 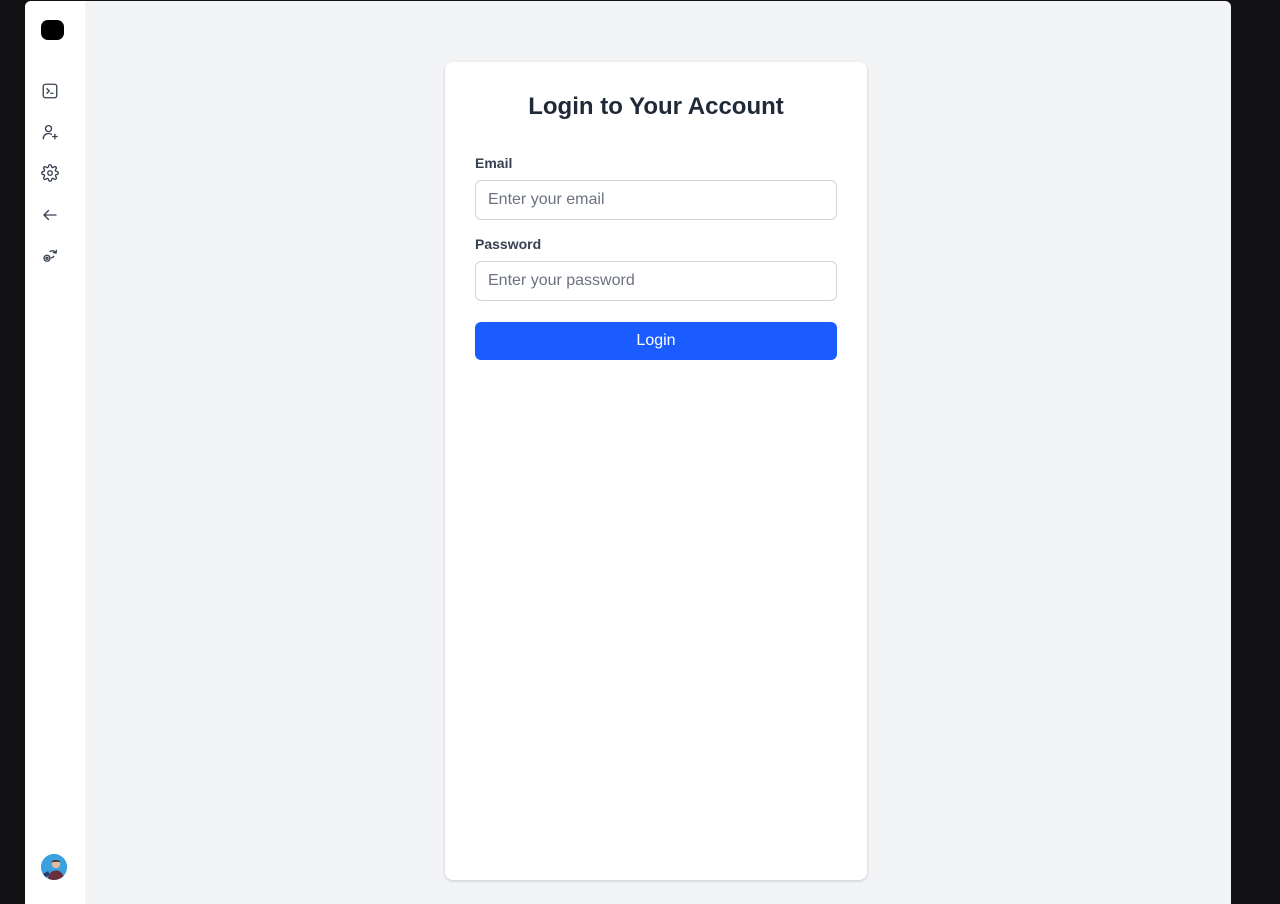 I want to click on avatar, so click(x=54, y=867).